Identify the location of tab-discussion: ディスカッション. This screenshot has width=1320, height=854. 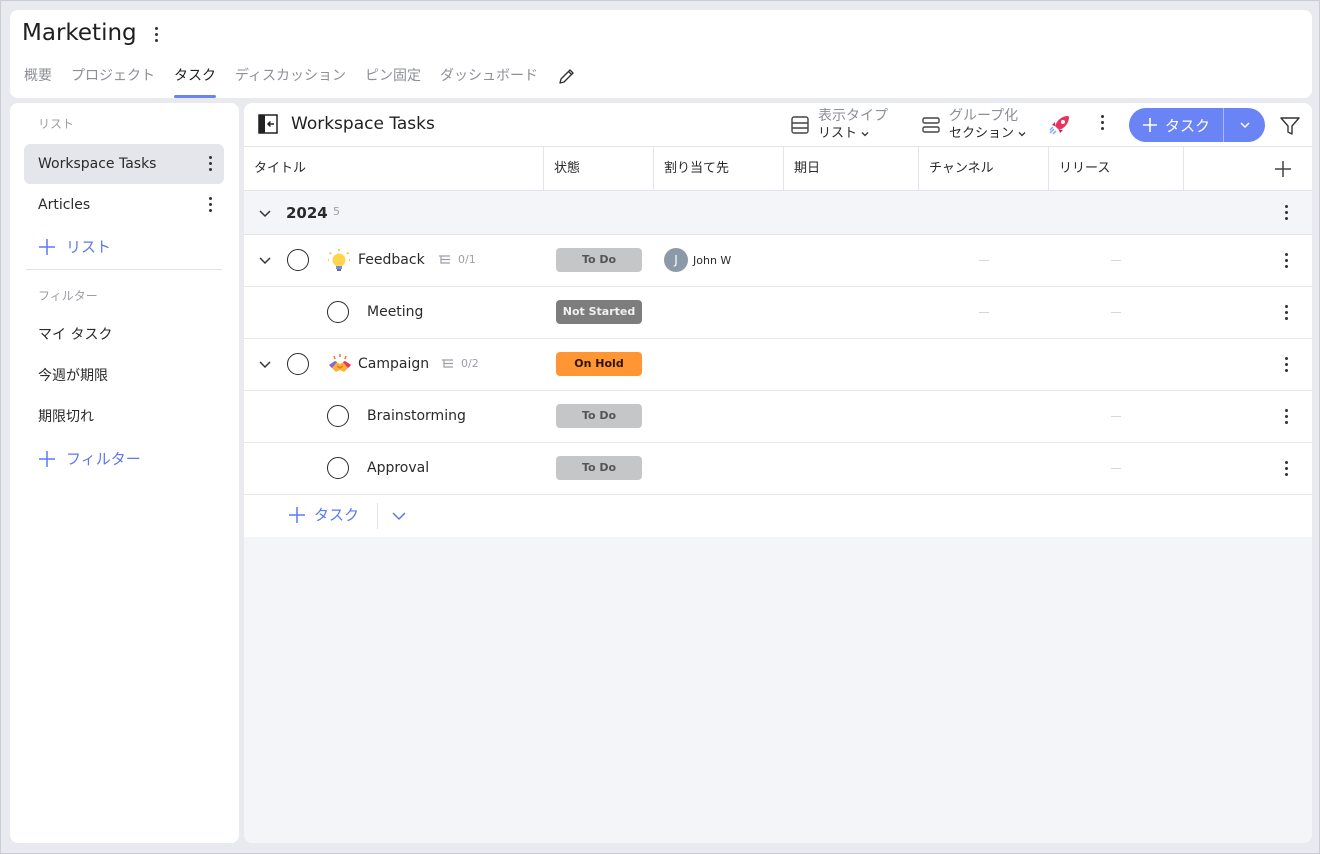
(290, 82).